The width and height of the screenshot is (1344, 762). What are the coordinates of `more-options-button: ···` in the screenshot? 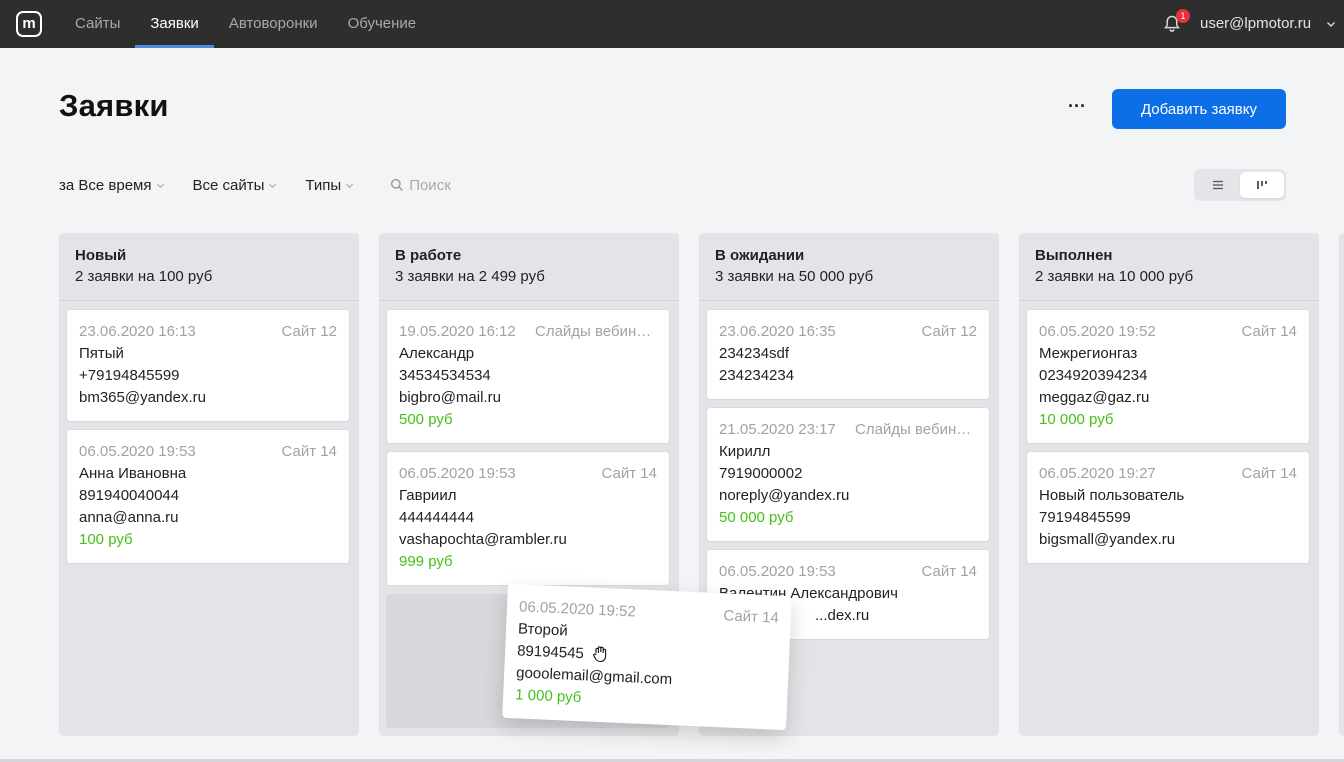 It's located at (1077, 109).